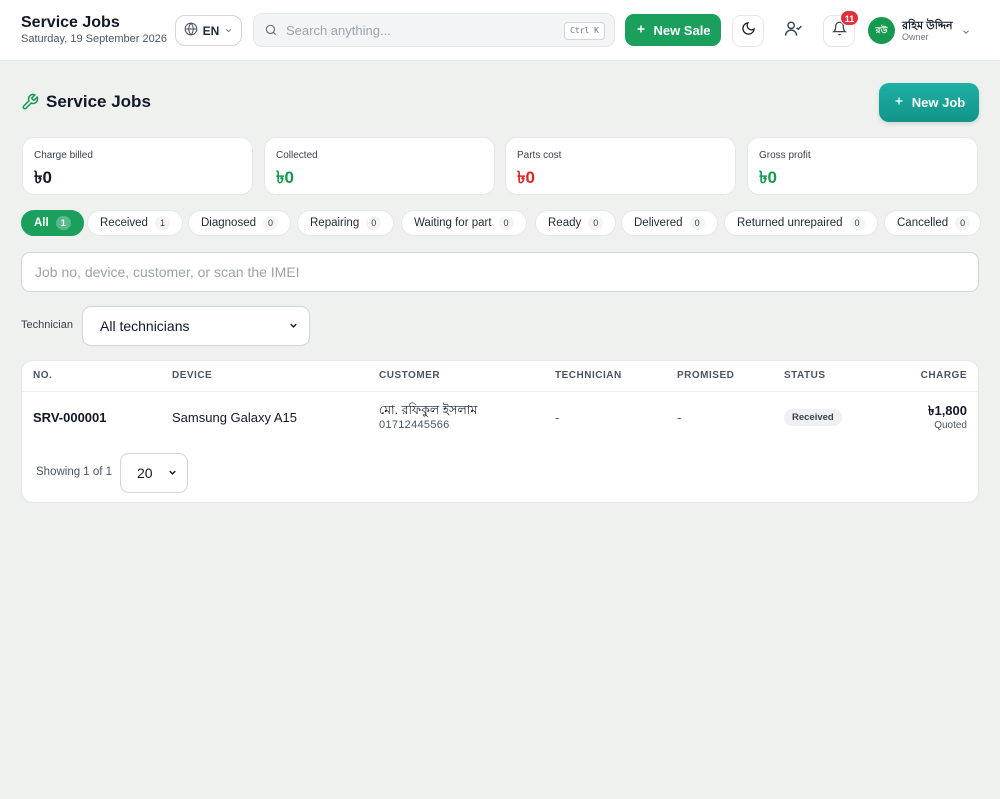 This screenshot has width=1000, height=799. Describe the element at coordinates (30, 104) in the screenshot. I see `wrench-icon` at that location.